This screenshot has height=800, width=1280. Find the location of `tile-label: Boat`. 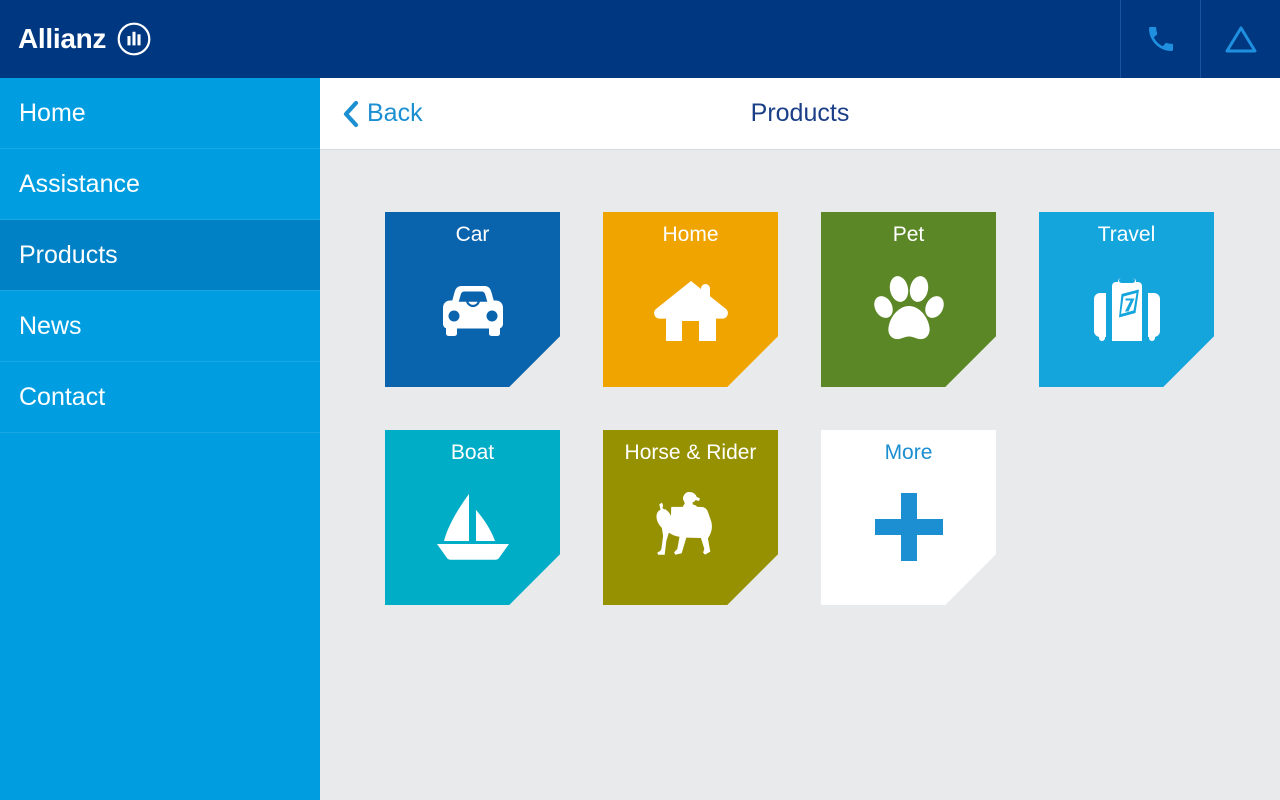

tile-label: Boat is located at coordinates (472, 452).